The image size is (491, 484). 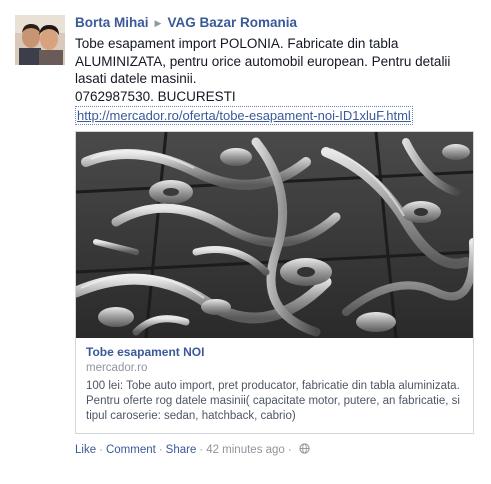 What do you see at coordinates (304, 448) in the screenshot?
I see `globe-icon` at bounding box center [304, 448].